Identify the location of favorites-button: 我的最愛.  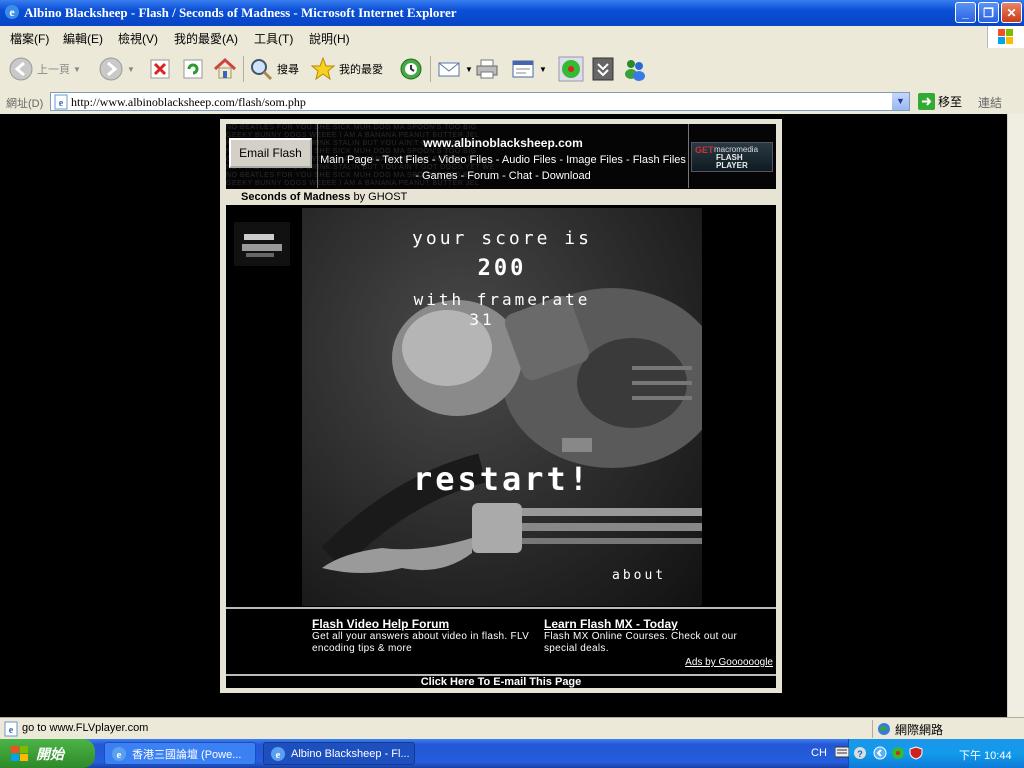
(346, 69).